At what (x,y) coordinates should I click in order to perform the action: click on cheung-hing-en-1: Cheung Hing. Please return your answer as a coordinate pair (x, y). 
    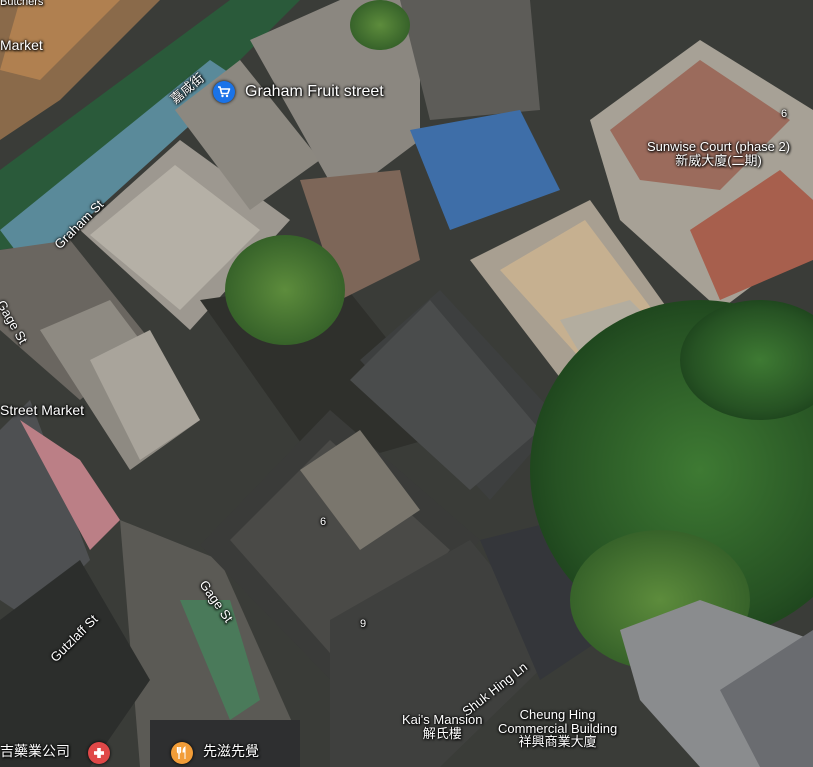
    Looking at the image, I should click on (557, 714).